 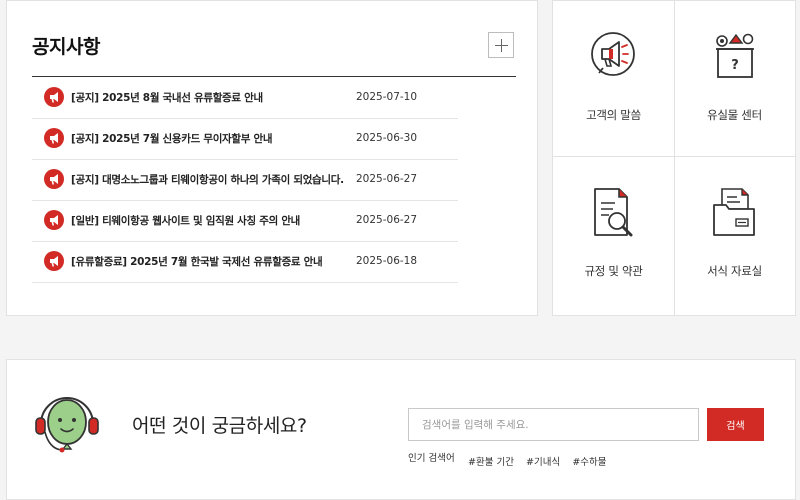 What do you see at coordinates (186, 221) in the screenshot?
I see `notice-text: [일반] 티웨이항공 웹사이트 및 임직원 사칭 주의 안내` at bounding box center [186, 221].